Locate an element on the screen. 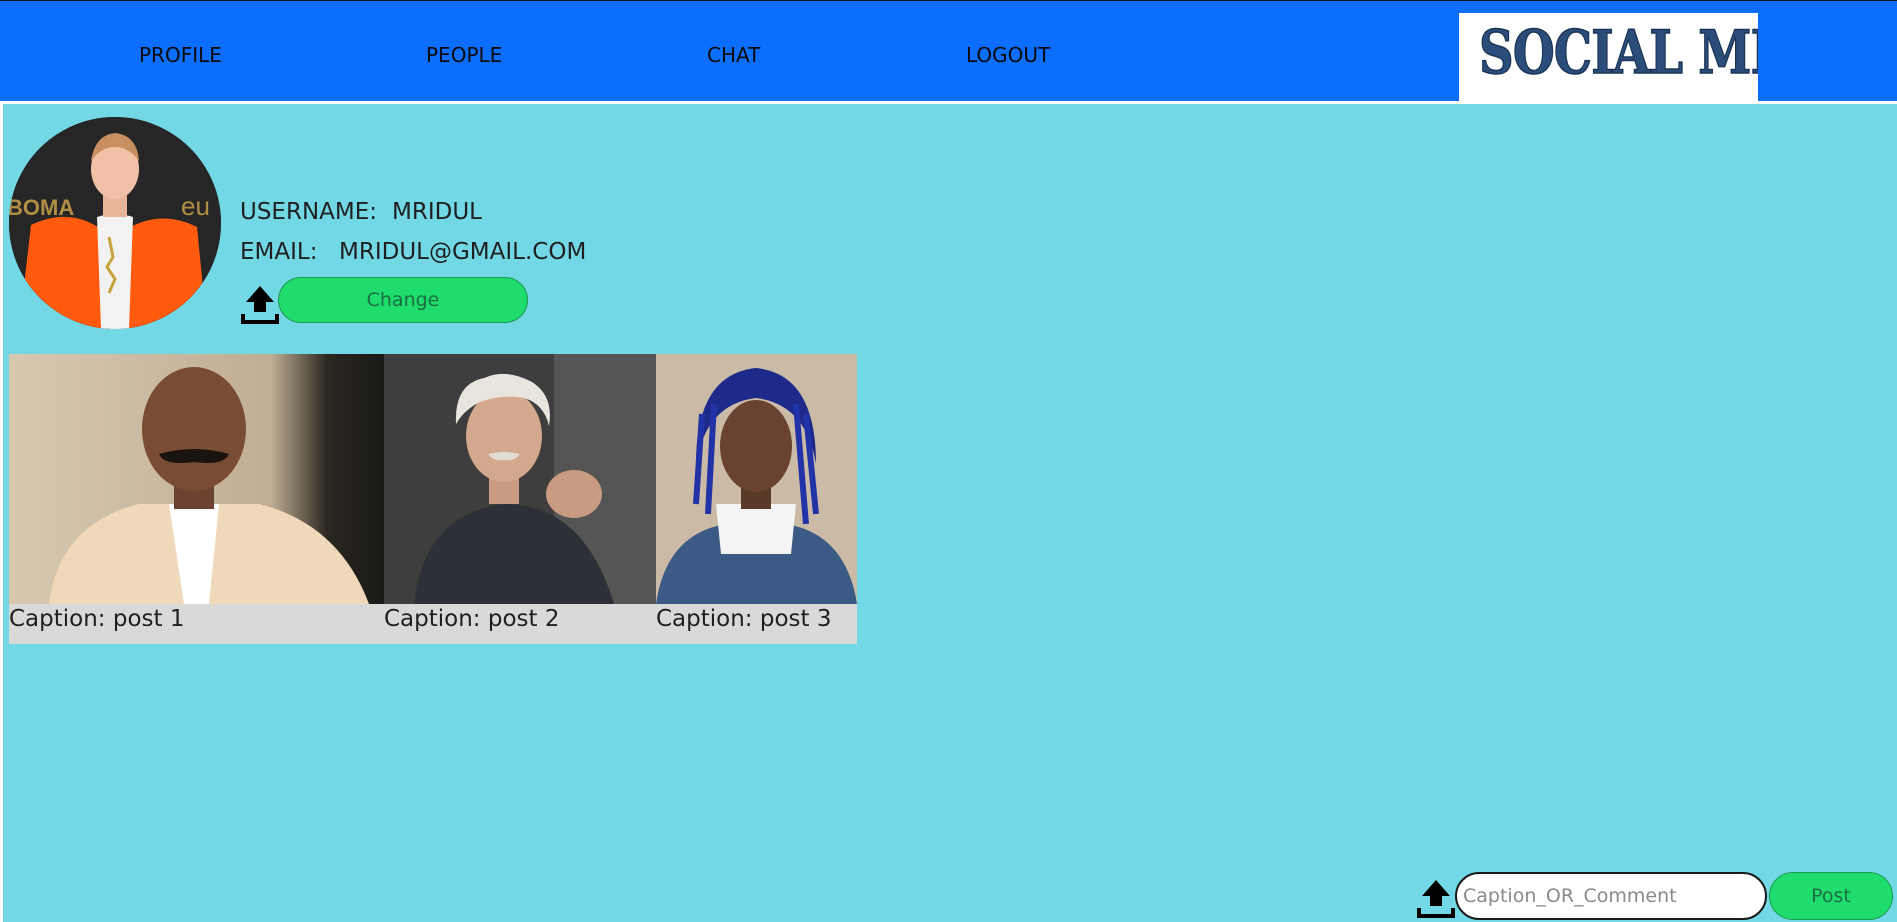 This screenshot has width=1897, height=922. profile-avatar: BOMA eu is located at coordinates (115, 223).